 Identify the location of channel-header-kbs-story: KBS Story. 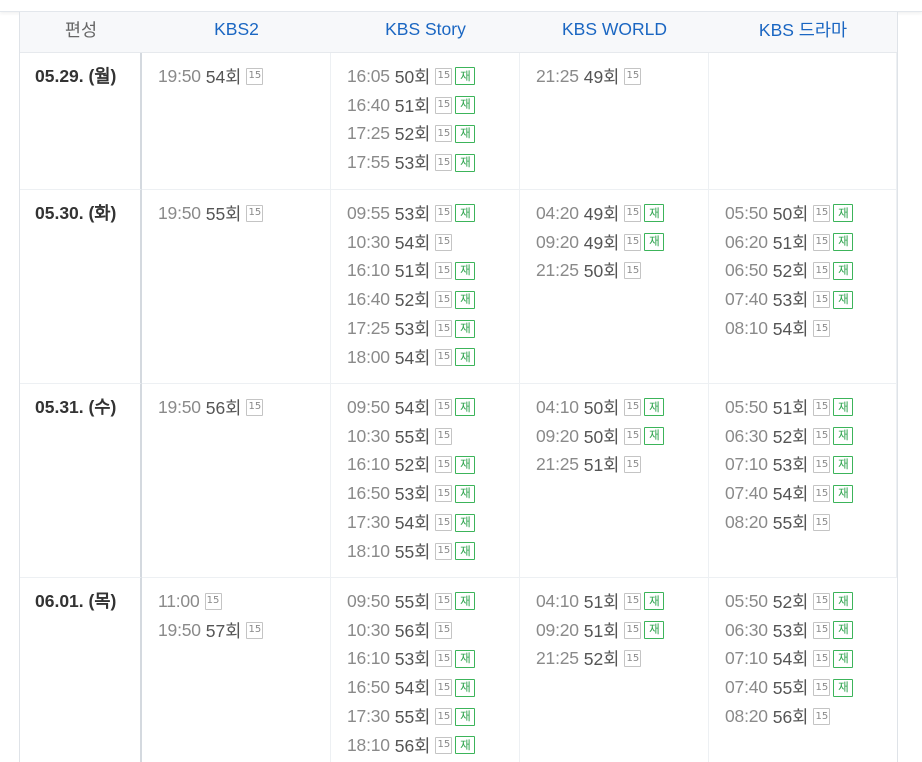
(425, 32).